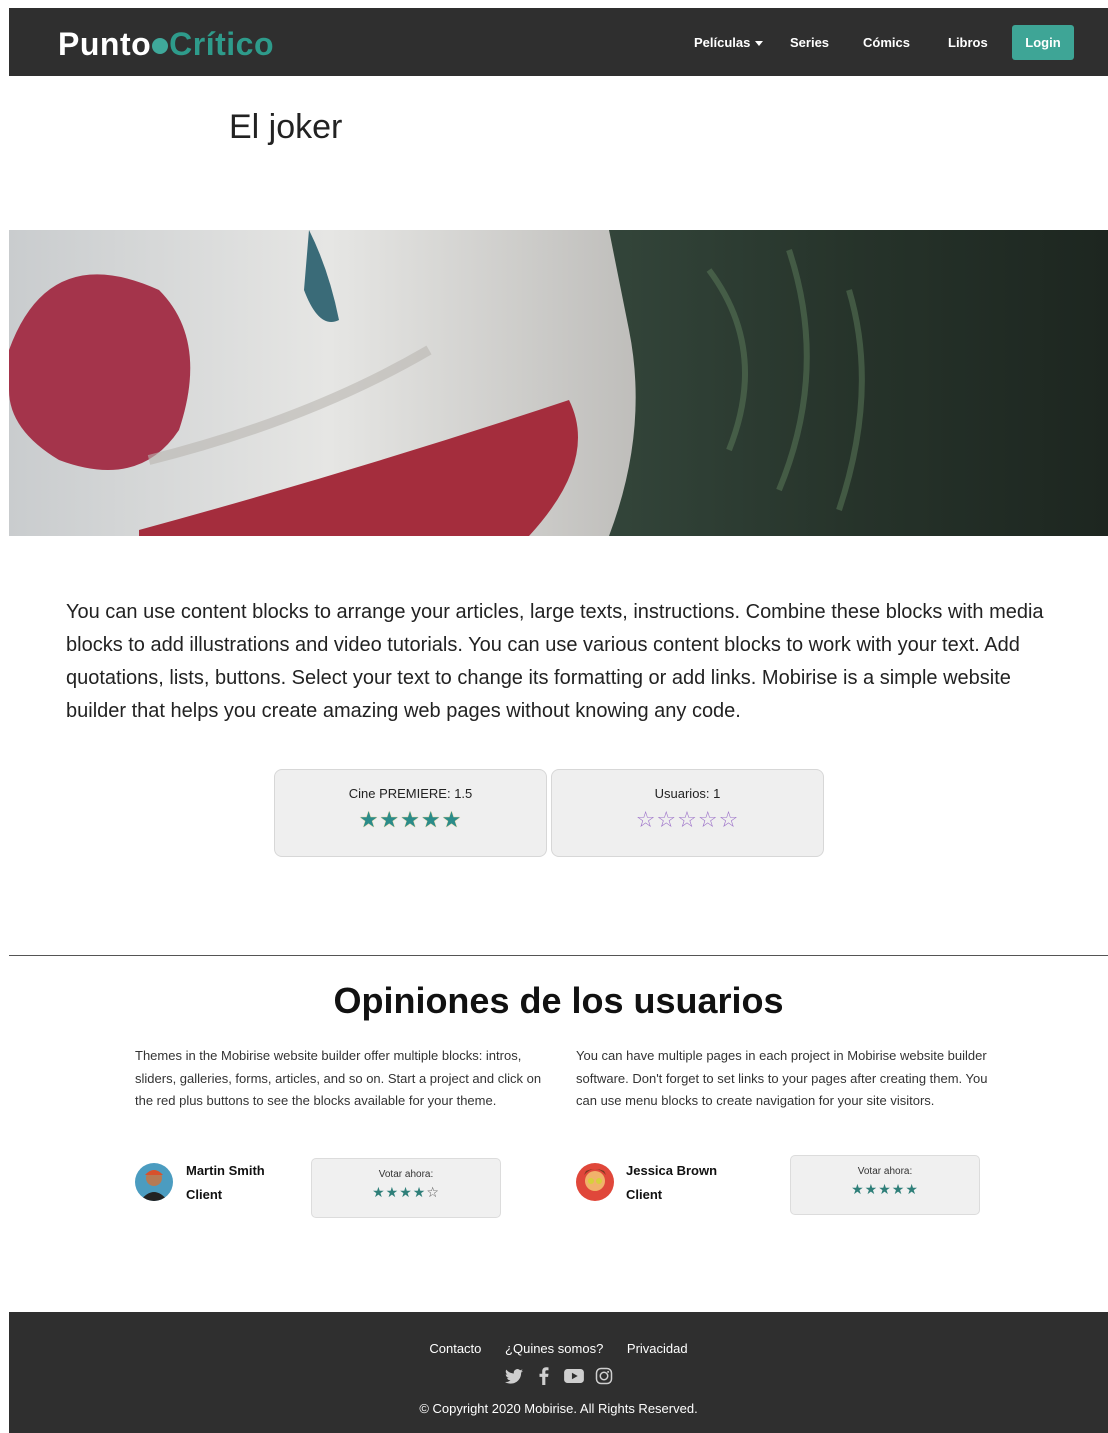 The width and height of the screenshot is (1108, 1433). Describe the element at coordinates (886, 42) in the screenshot. I see `nav-comics: Cómics` at that location.